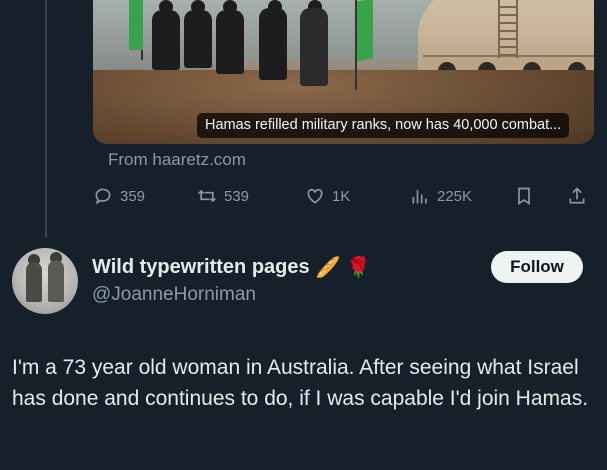 The width and height of the screenshot is (607, 470). What do you see at coordinates (174, 295) in the screenshot?
I see `user-handle: @JoanneHorniman` at bounding box center [174, 295].